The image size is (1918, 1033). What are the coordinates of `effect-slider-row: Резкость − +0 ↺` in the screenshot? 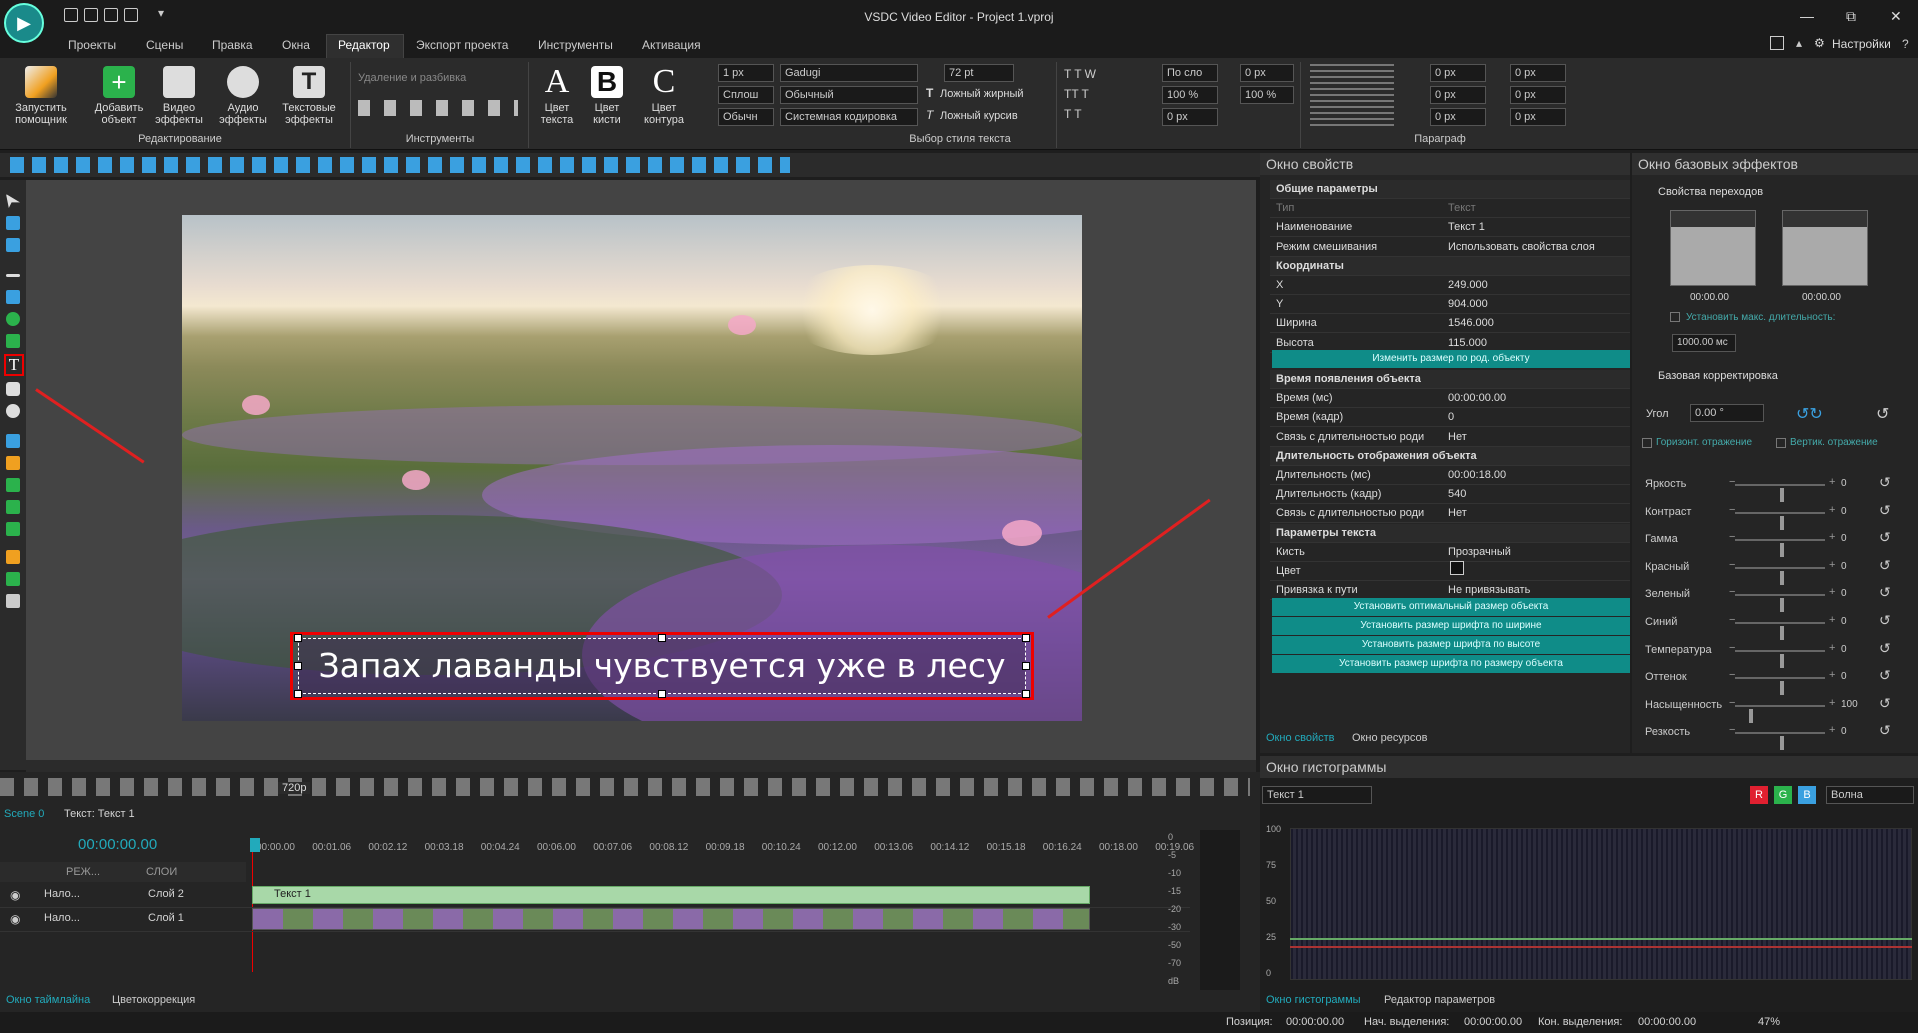 It's located at (1775, 736).